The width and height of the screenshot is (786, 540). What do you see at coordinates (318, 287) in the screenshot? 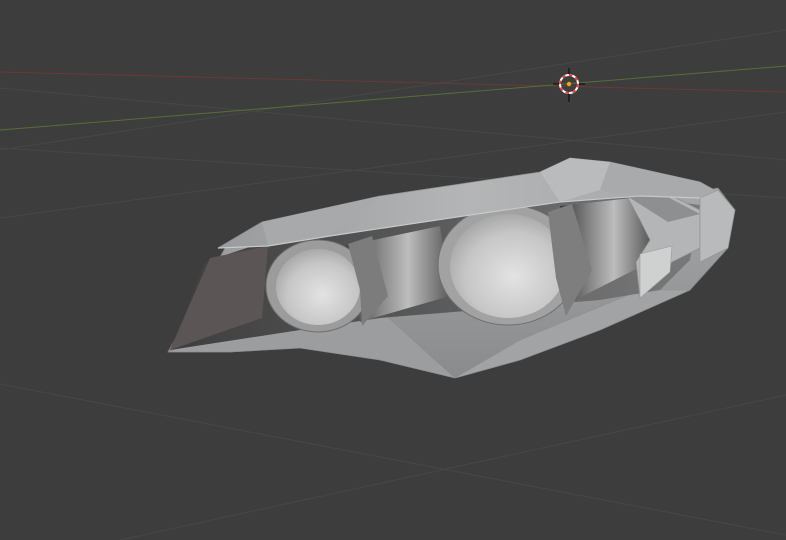
I see `projector-lens-left` at bounding box center [318, 287].